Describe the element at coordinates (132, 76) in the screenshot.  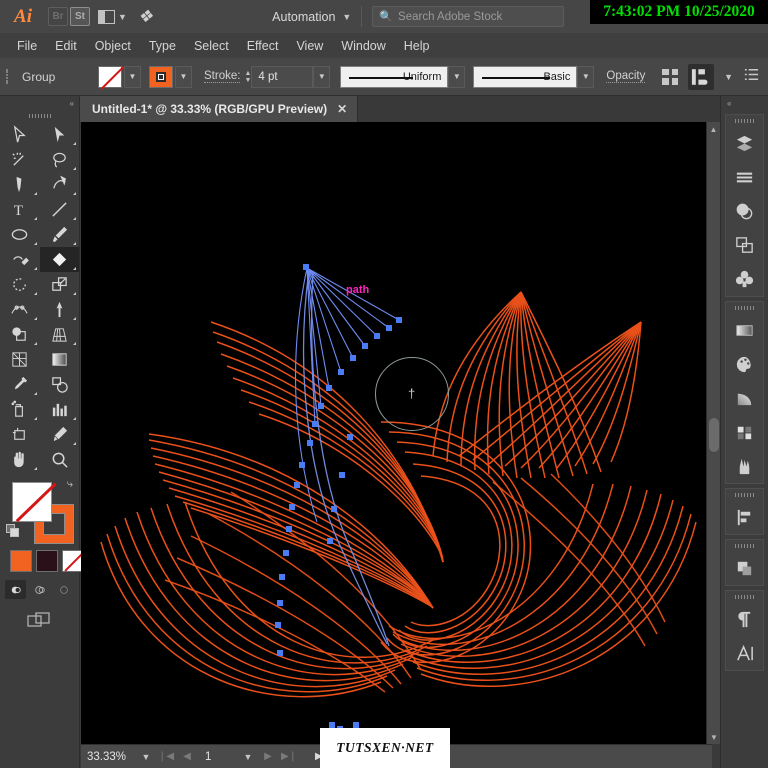
I see `fill-dropdown-chevron-down-icon: ▼` at that location.